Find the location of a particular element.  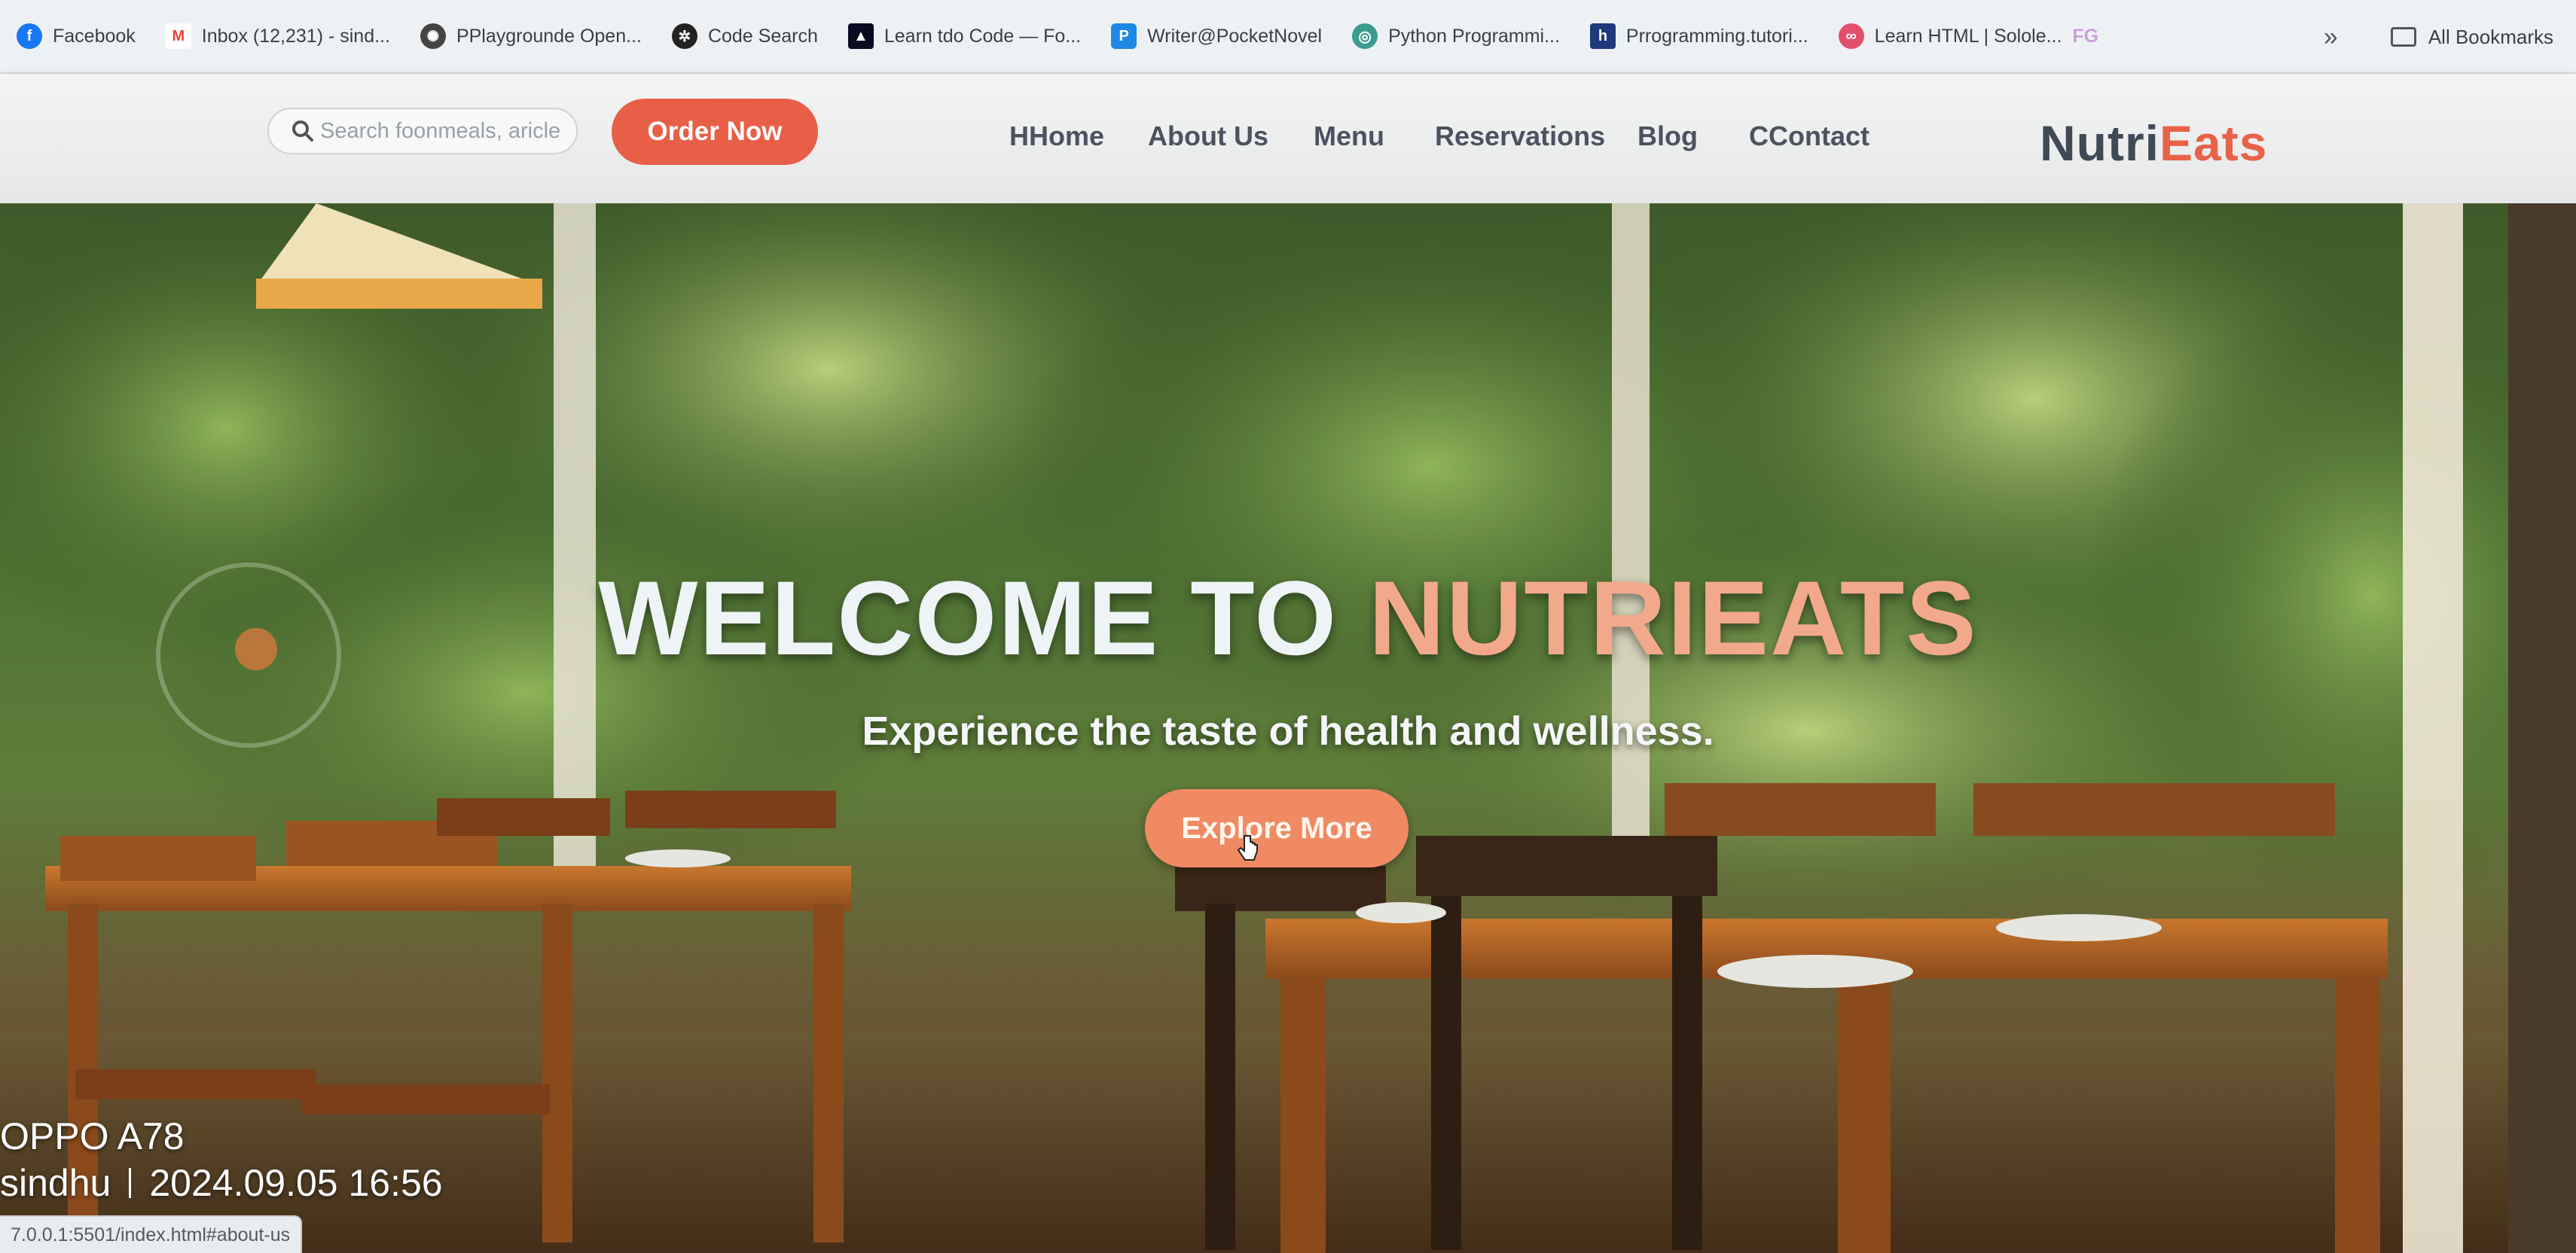

bookmark-label: Writer@PocketNovel is located at coordinates (1235, 36).